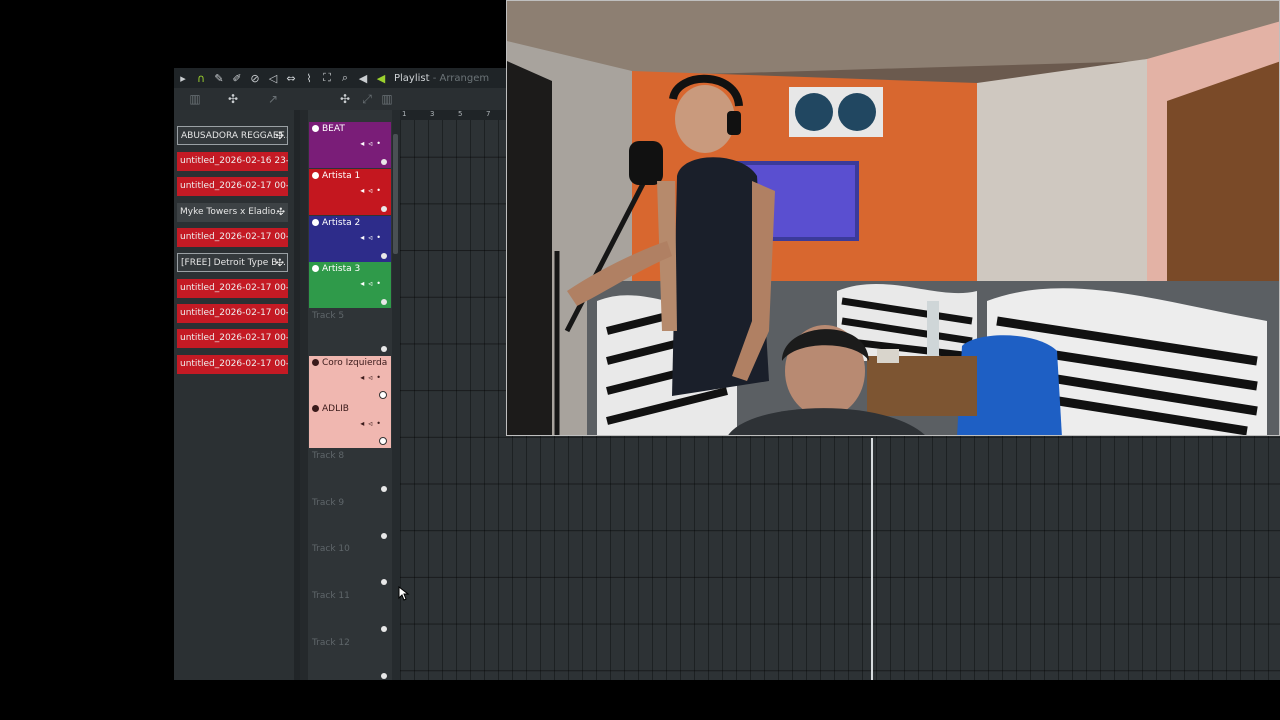 The height and width of the screenshot is (720, 1280). Describe the element at coordinates (195, 99) in the screenshot. I see `pattern-filter-icon: ▥` at that location.